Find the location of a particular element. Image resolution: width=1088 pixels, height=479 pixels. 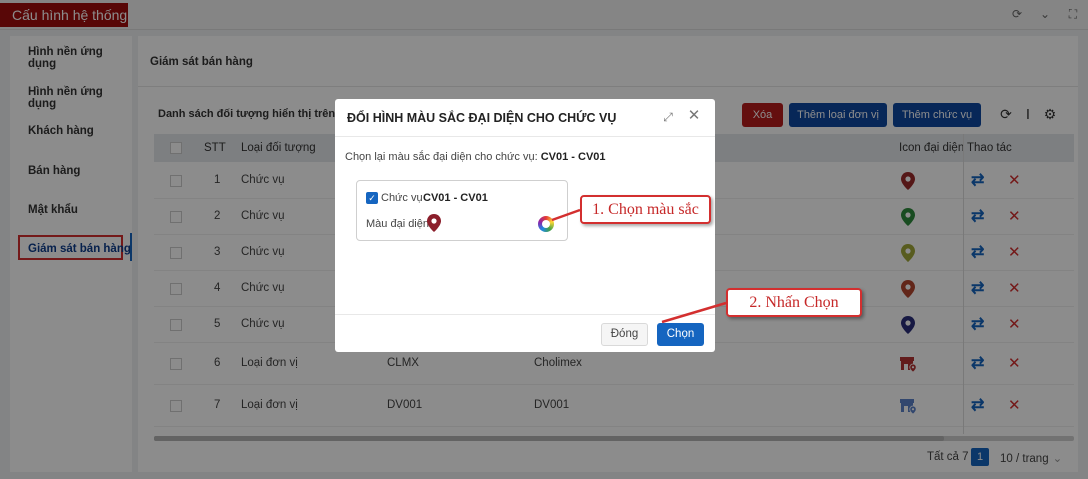

position-checkbox: ✓ is located at coordinates (372, 198).